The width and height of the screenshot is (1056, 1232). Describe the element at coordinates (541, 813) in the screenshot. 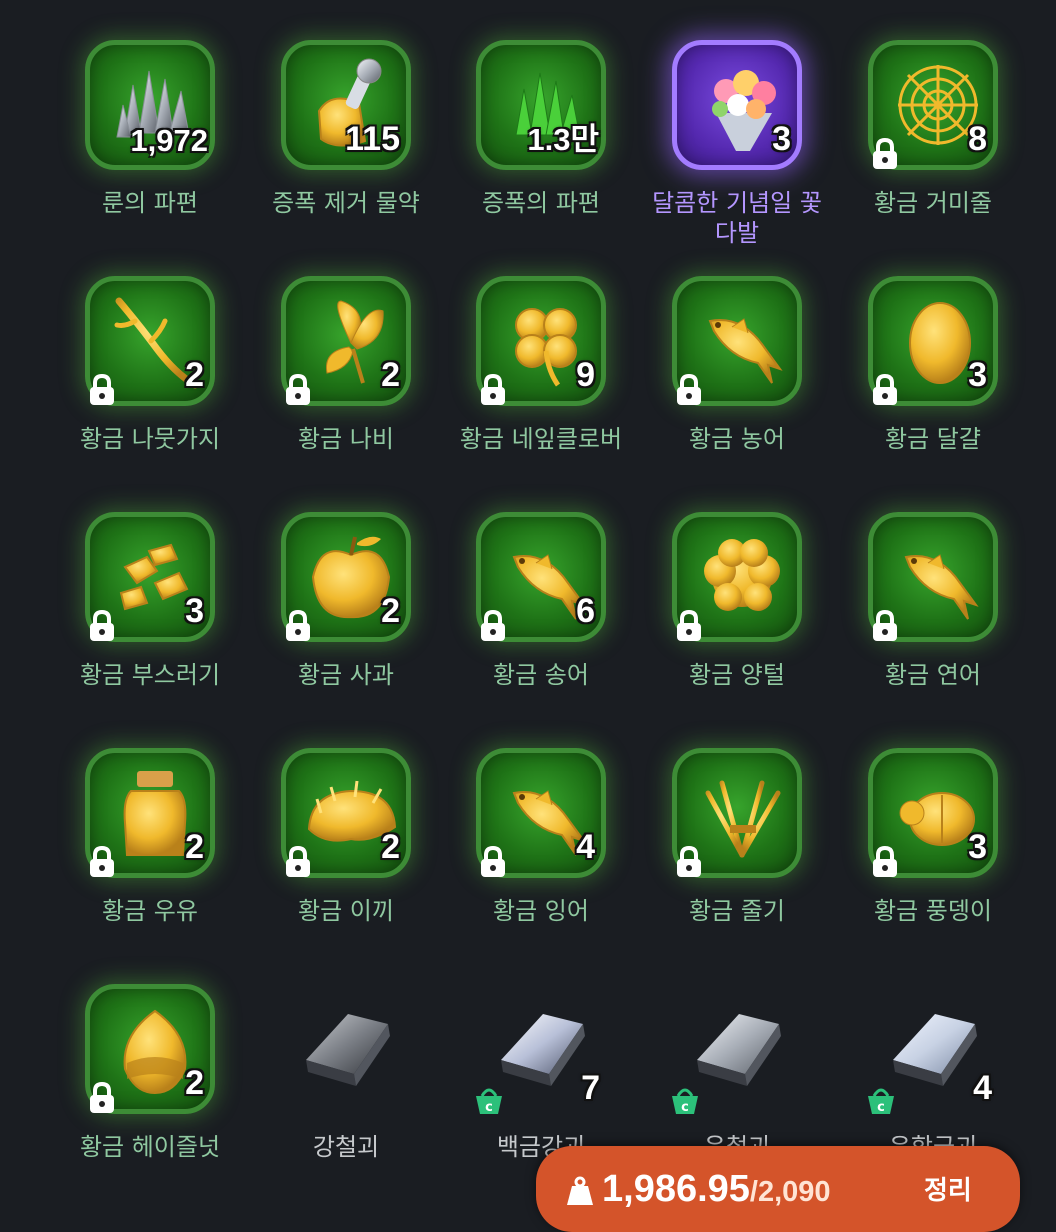

I see `item-tile: 4` at that location.